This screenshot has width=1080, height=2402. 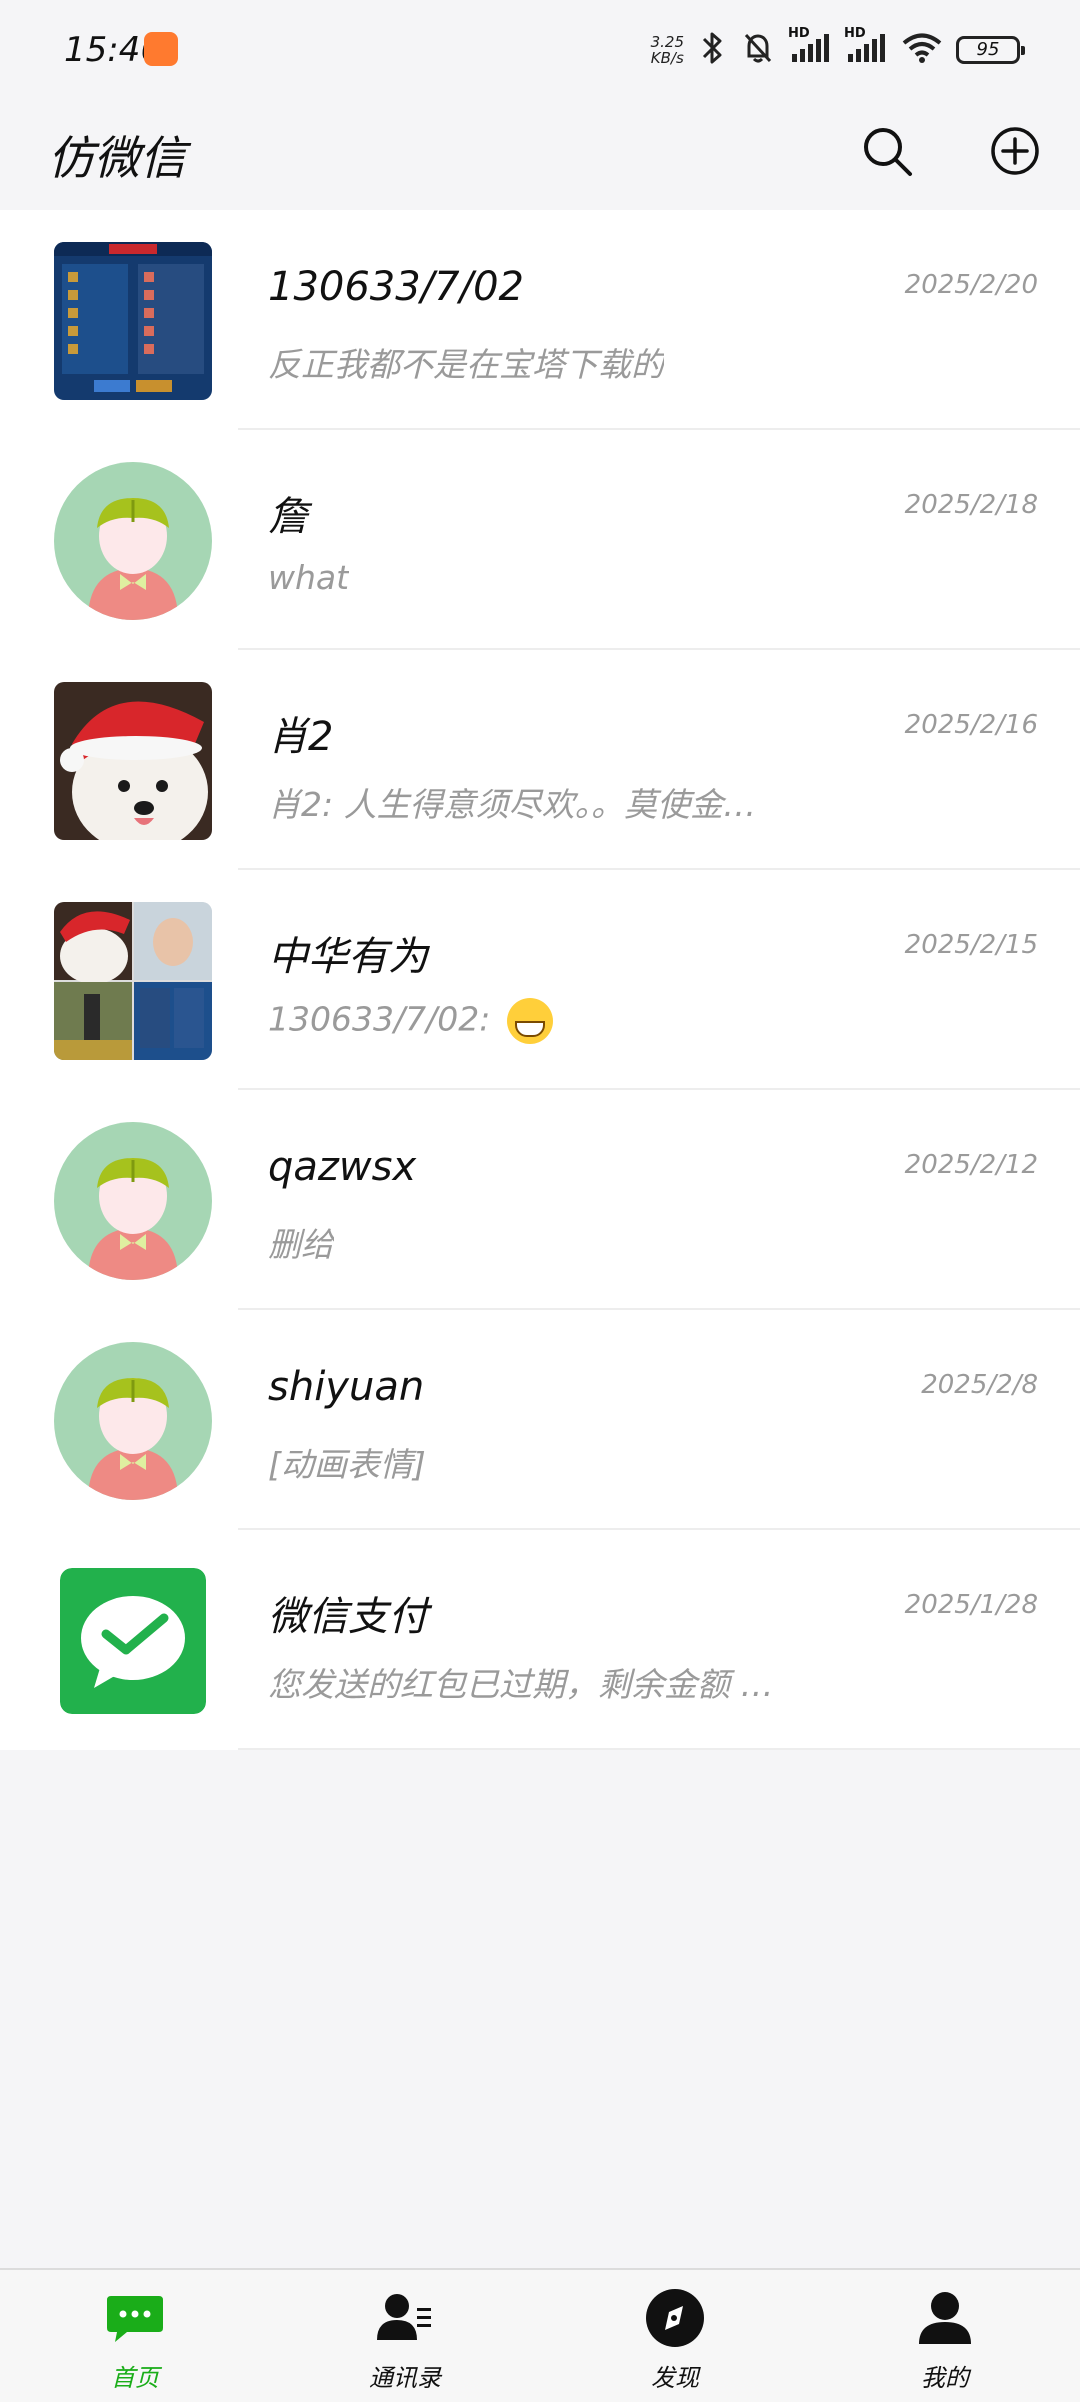 I want to click on chat-name: 詹, so click(x=288, y=517).